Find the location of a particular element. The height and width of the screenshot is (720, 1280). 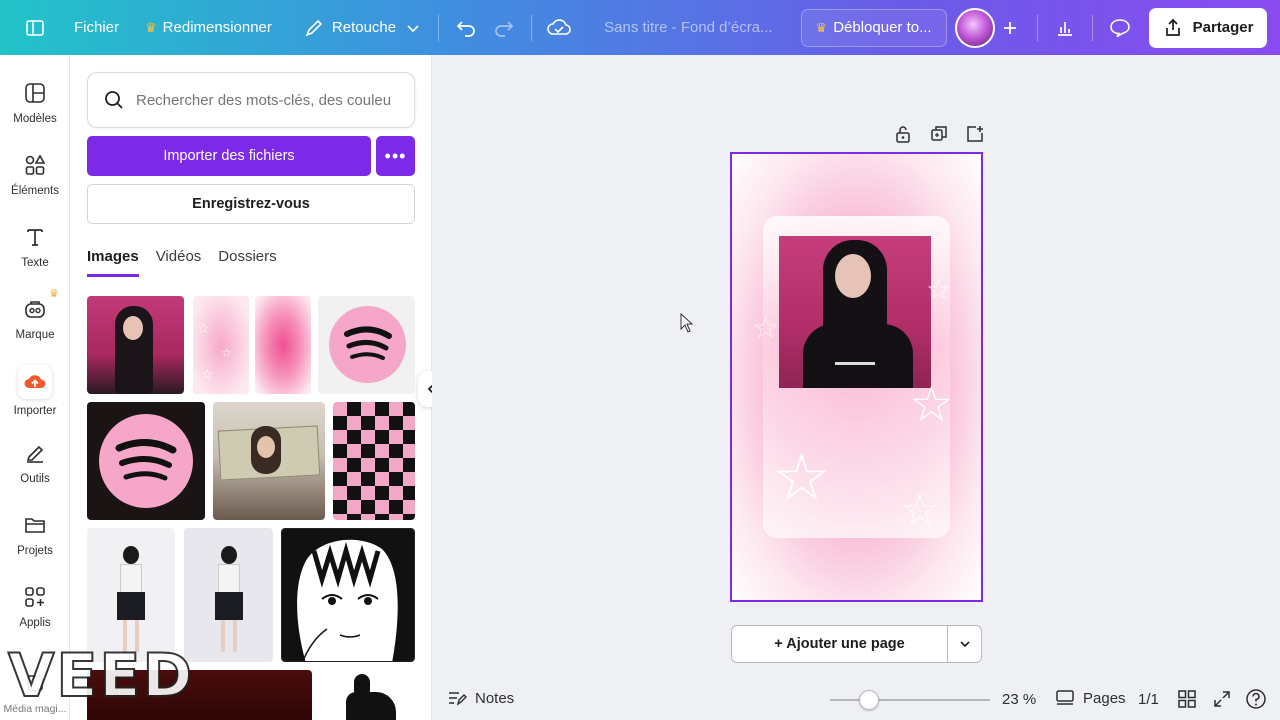

comments-button is located at coordinates (1120, 28).